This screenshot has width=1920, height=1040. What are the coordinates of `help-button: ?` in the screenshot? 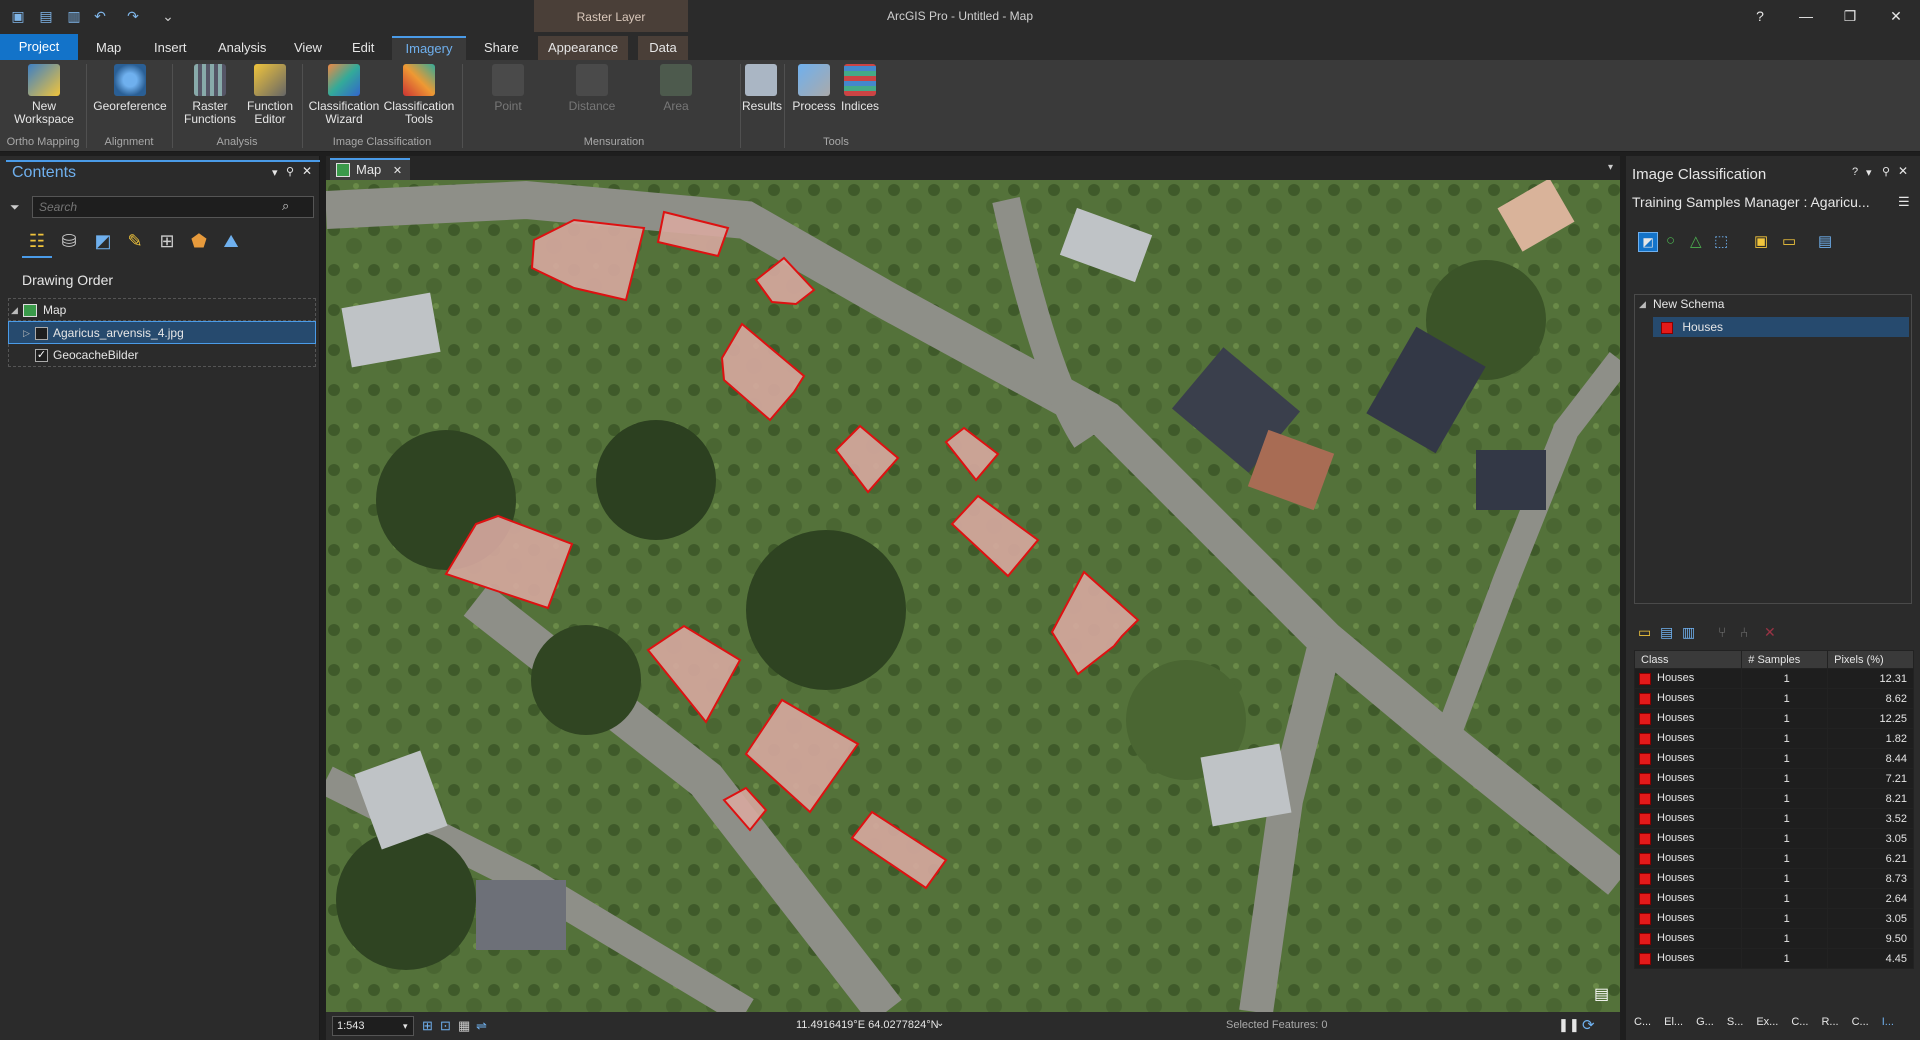 It's located at (1760, 16).